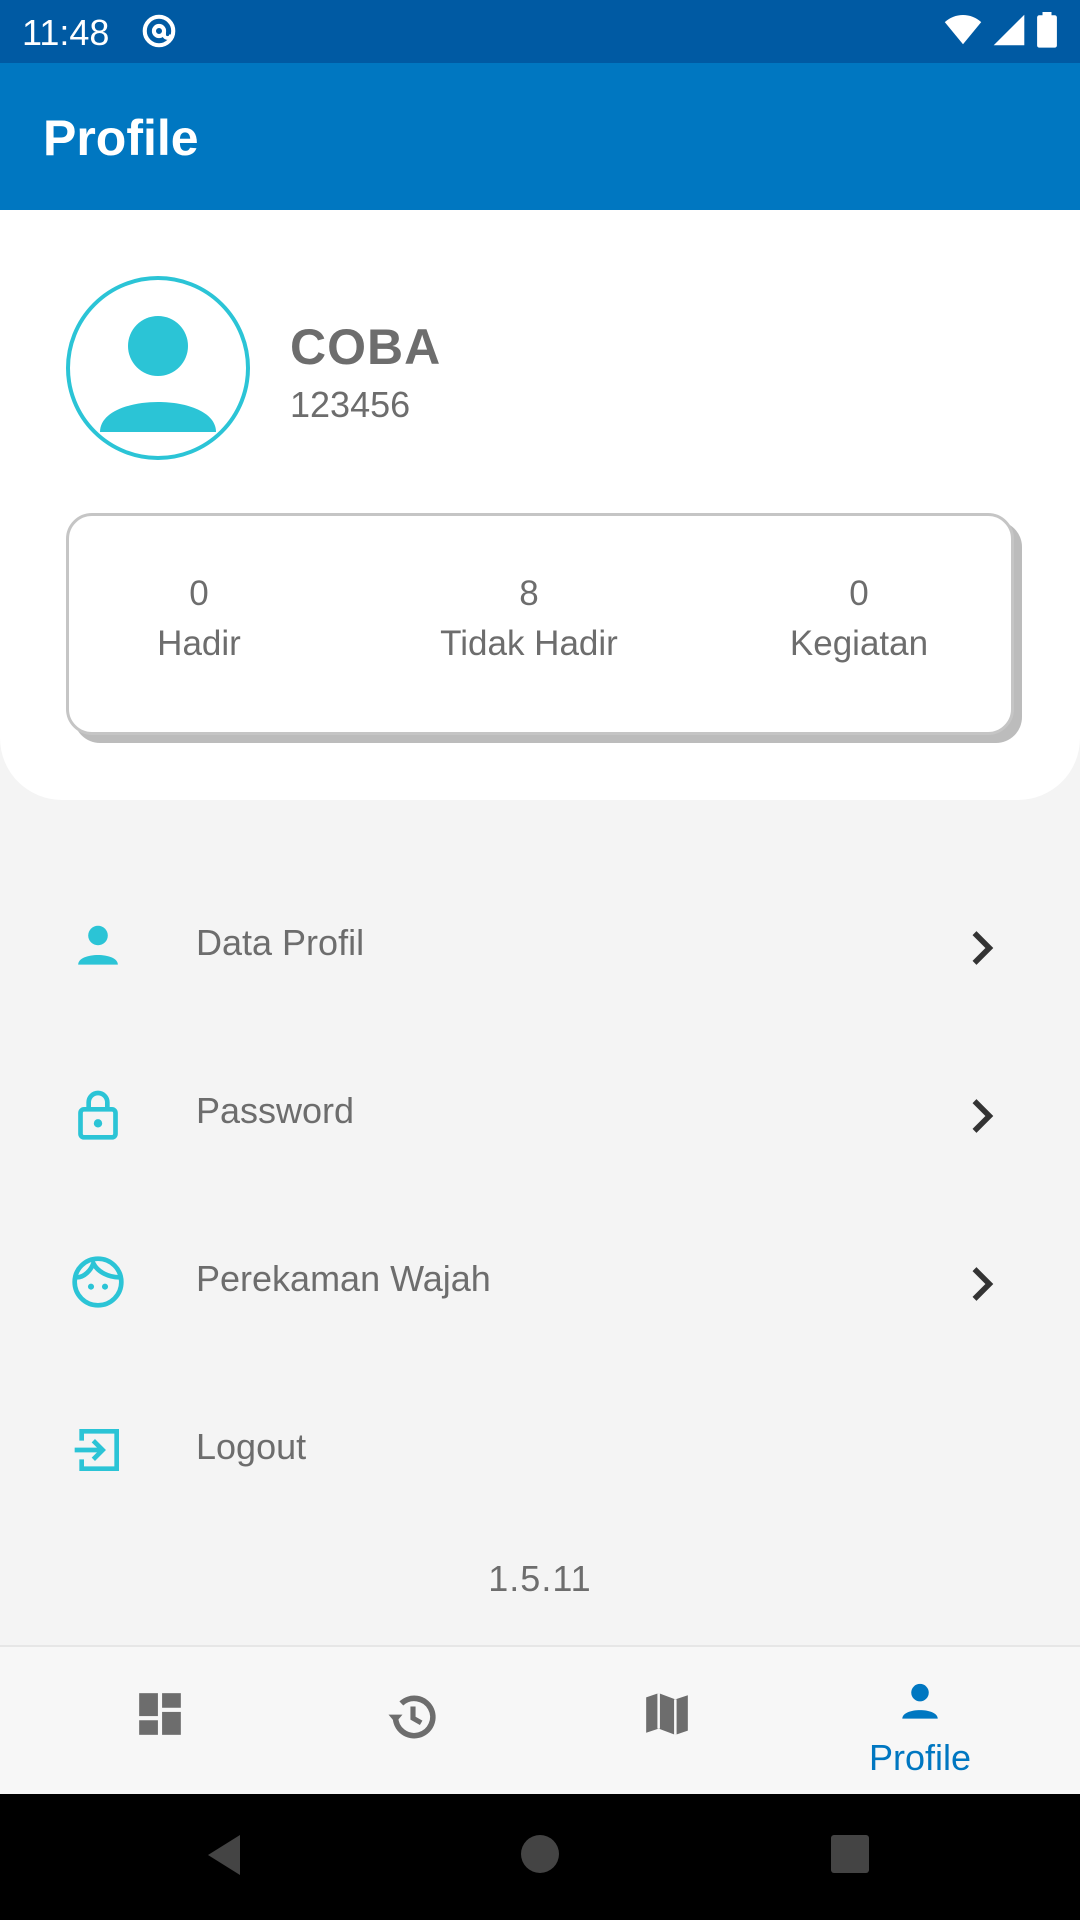 This screenshot has height=1920, width=1080. What do you see at coordinates (199, 643) in the screenshot?
I see `stat-label: Hadir` at bounding box center [199, 643].